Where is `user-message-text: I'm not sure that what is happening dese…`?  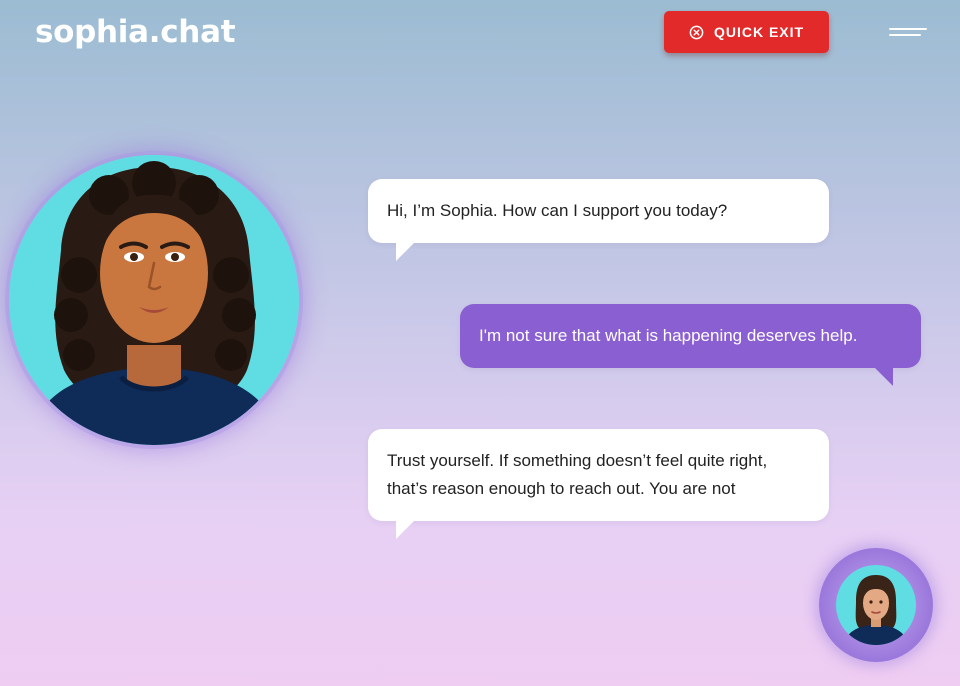 user-message-text: I'm not sure that what is happening dese… is located at coordinates (668, 335).